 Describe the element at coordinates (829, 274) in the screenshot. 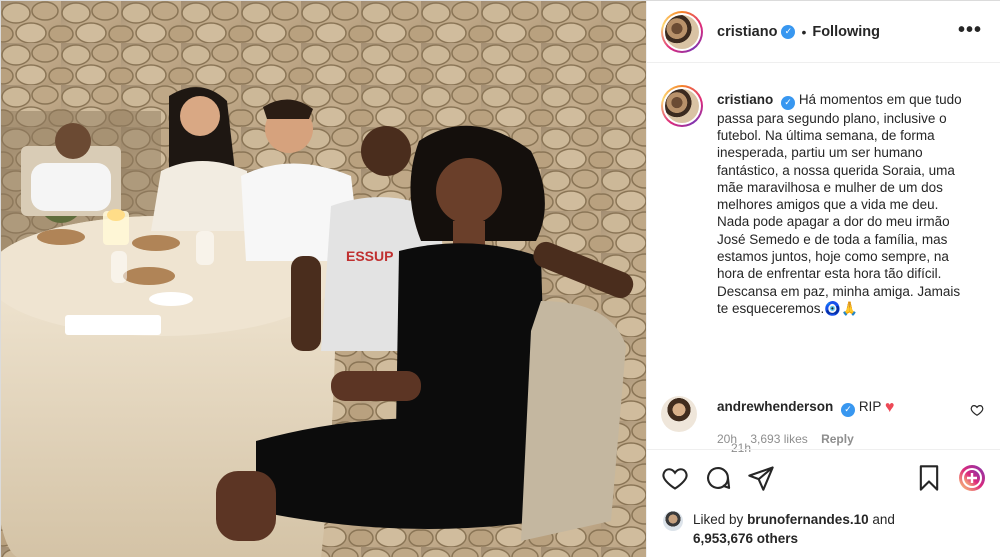

I see `caption-line: hora de enfrentar esta hora tão difícil.` at that location.